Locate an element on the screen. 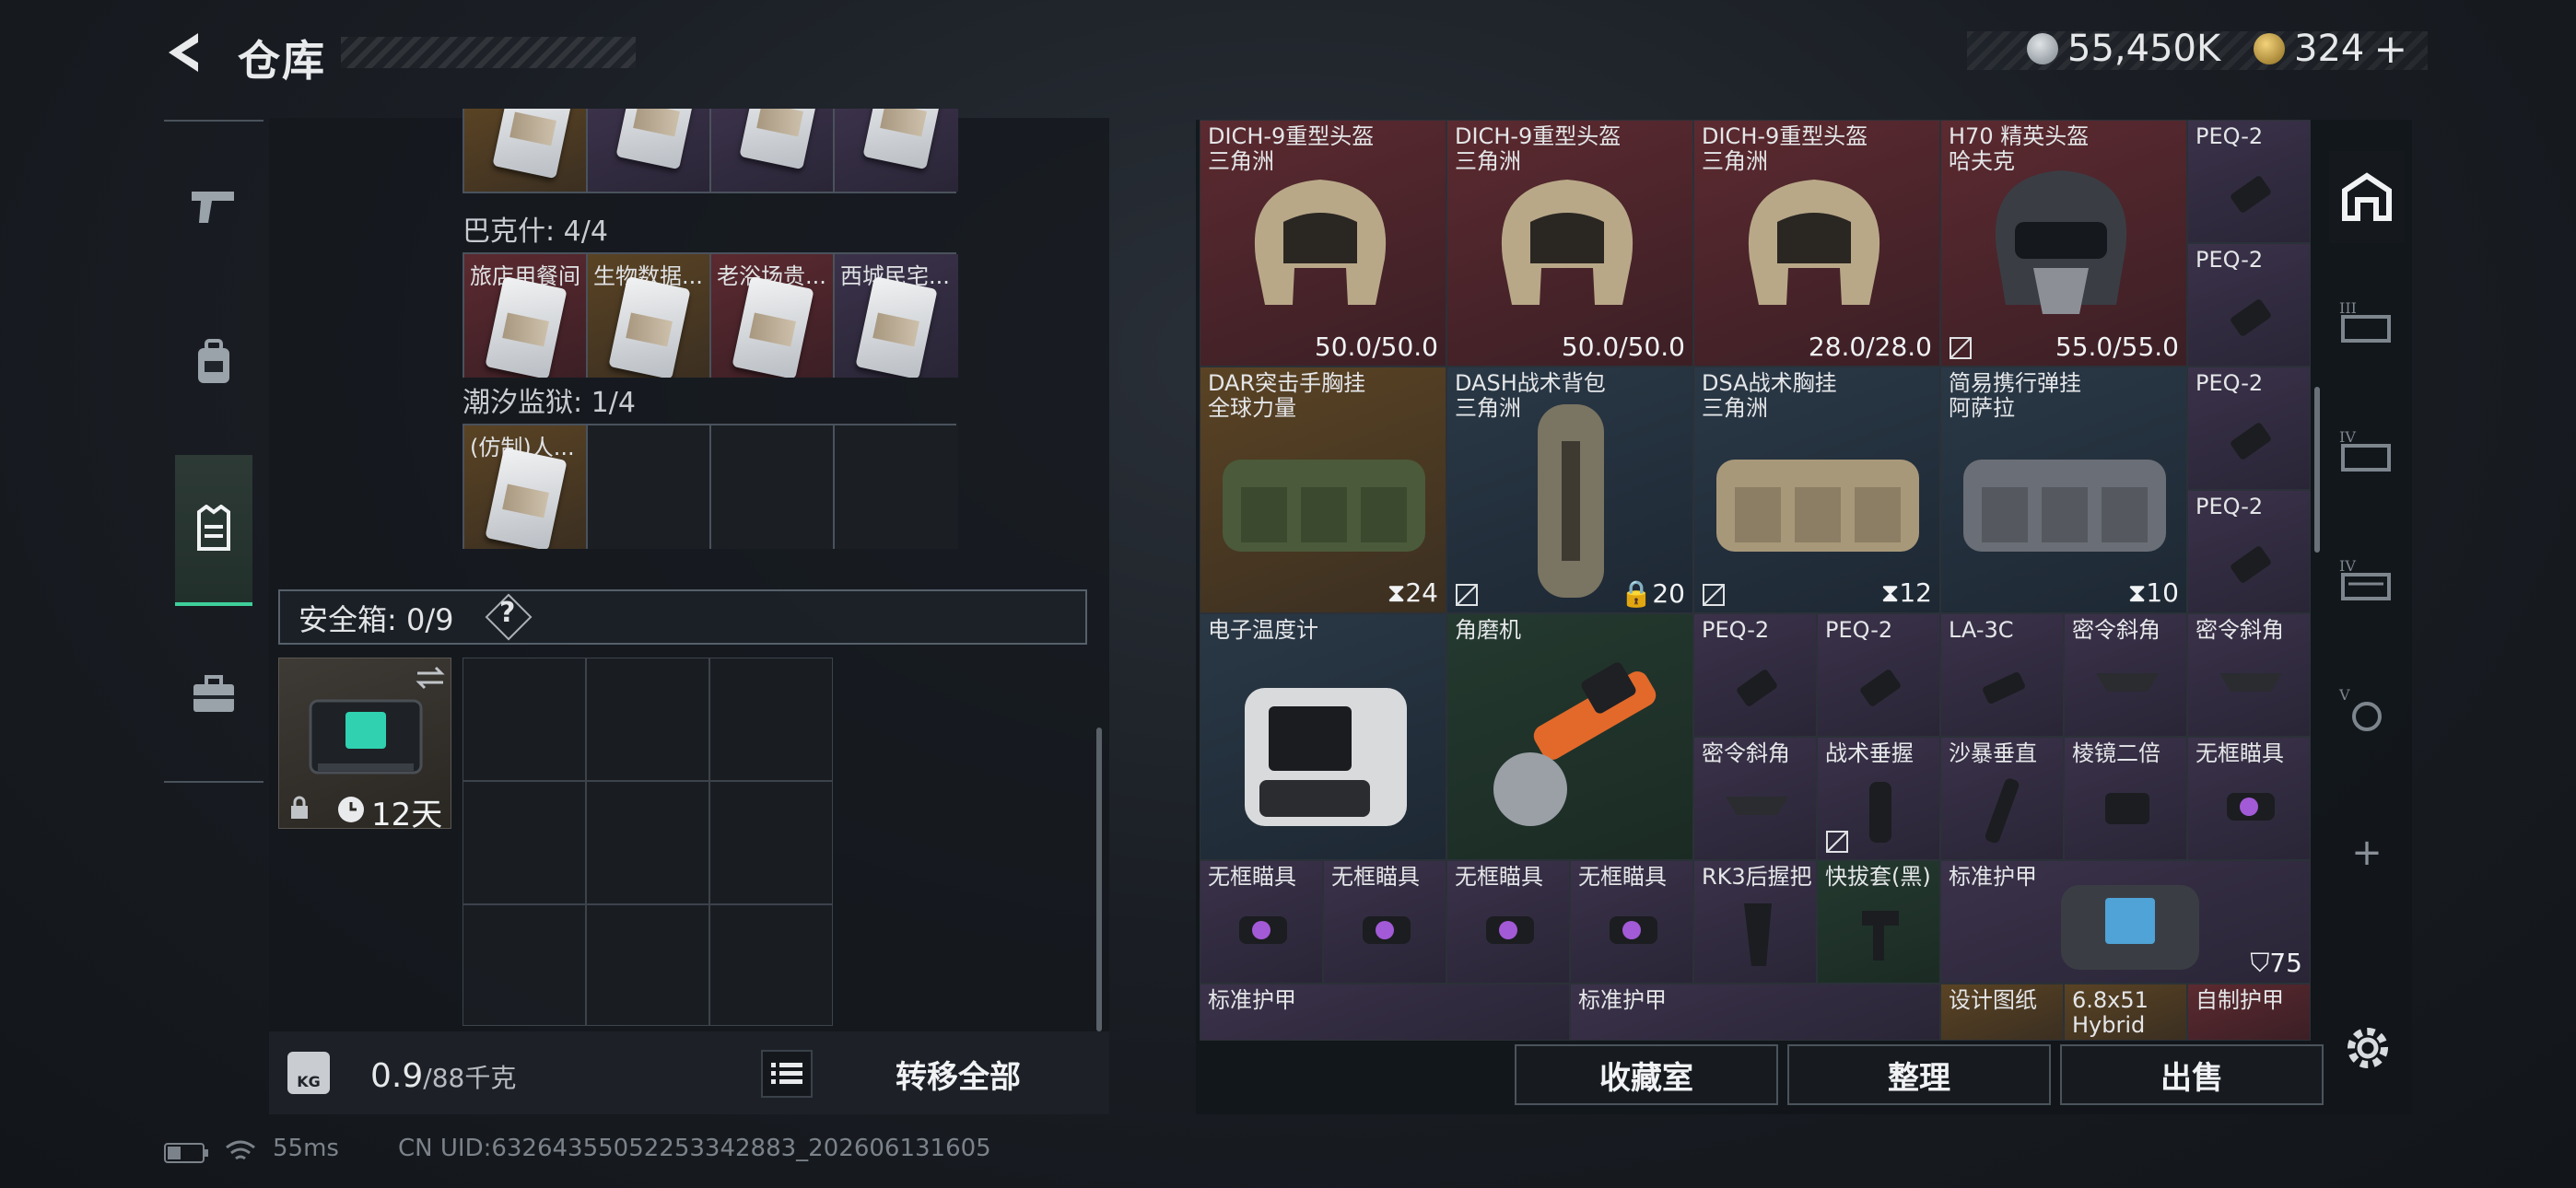 The height and width of the screenshot is (1188, 2576). nav-briefcase is located at coordinates (213, 694).